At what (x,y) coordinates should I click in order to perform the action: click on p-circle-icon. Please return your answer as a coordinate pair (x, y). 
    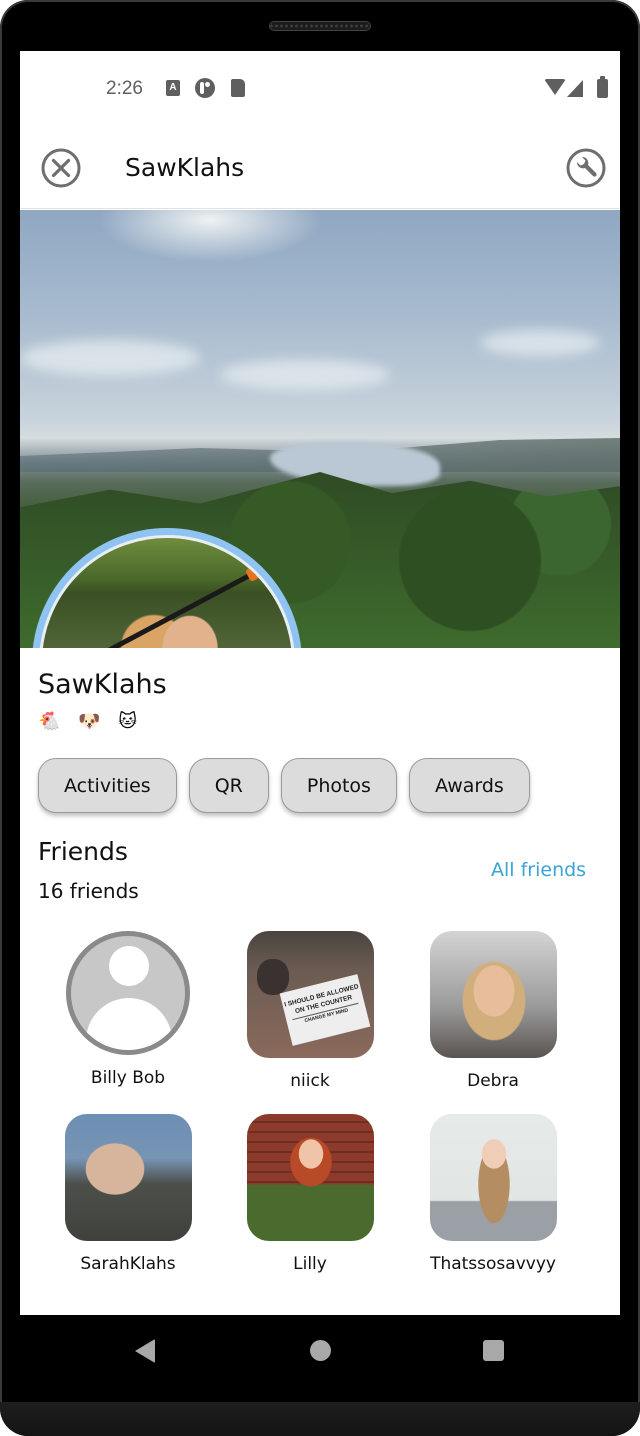
    Looking at the image, I should click on (205, 88).